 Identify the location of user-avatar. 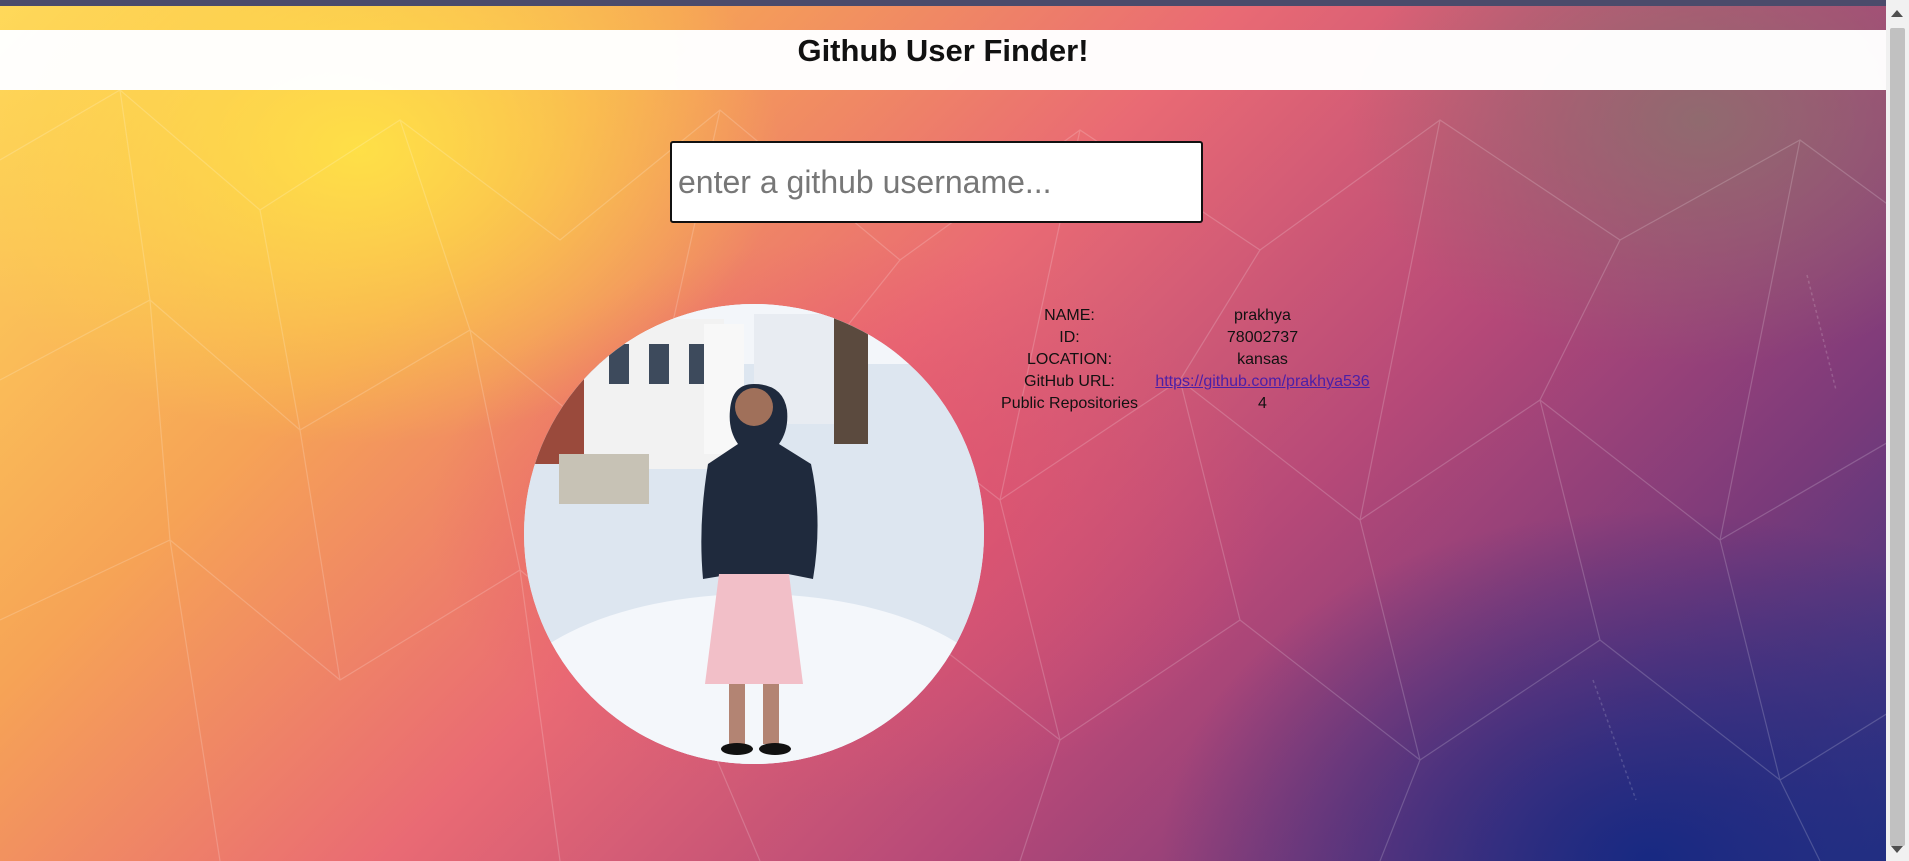
(754, 534).